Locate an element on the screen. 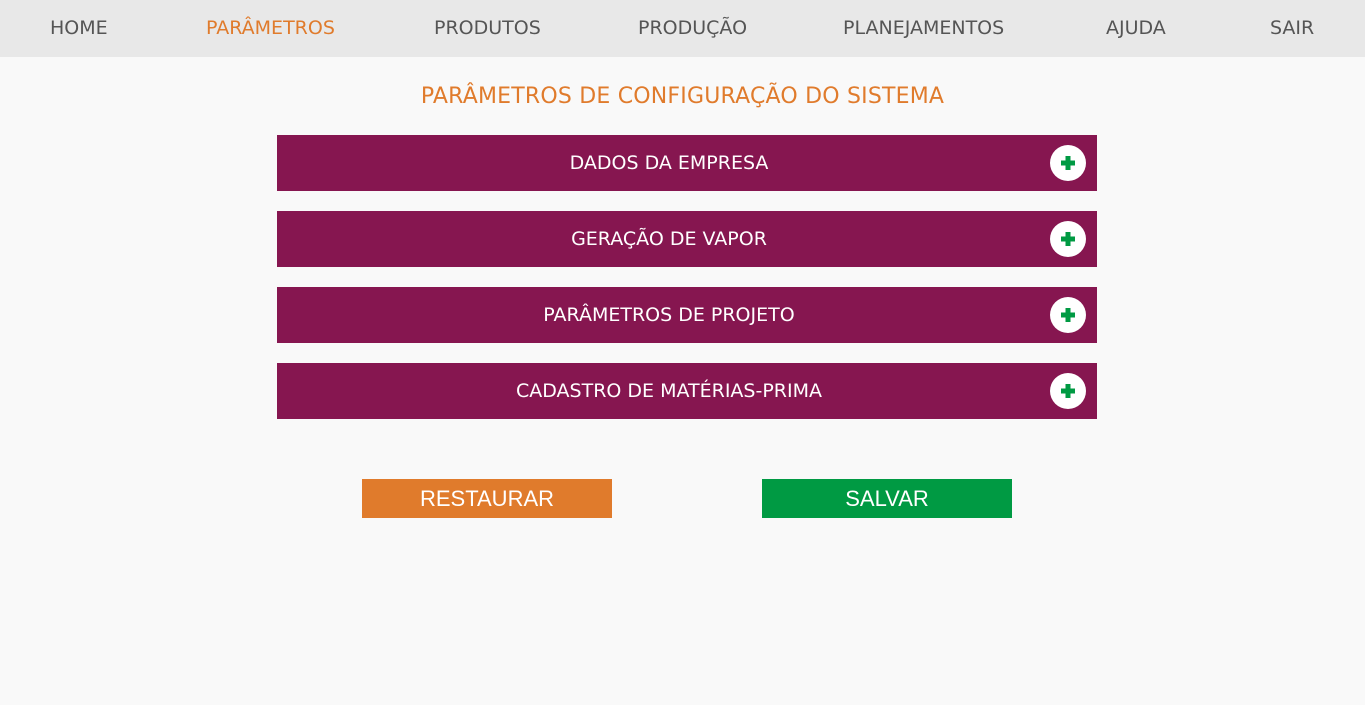 This screenshot has width=1365, height=705. nav-produtos: PRODUTOS is located at coordinates (487, 28).